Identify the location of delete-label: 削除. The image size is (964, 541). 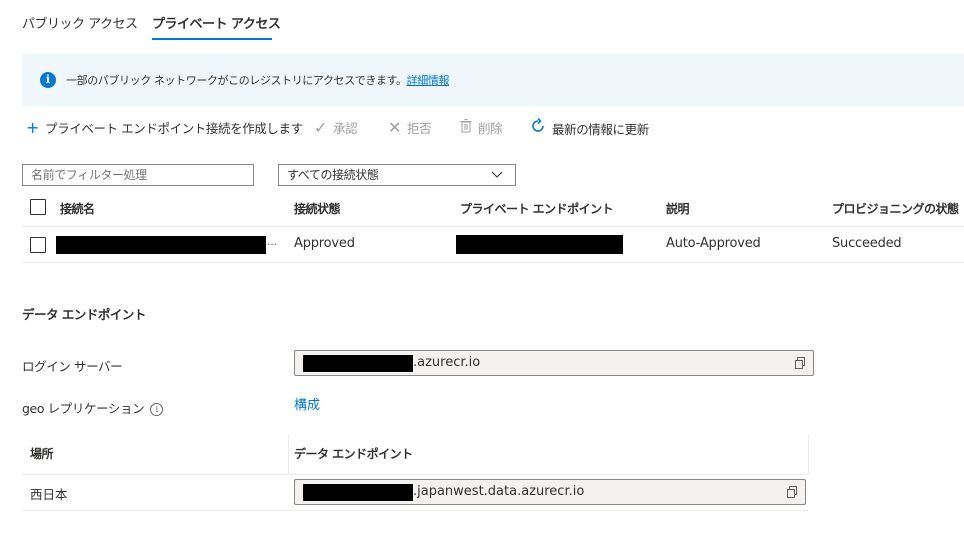
(490, 128).